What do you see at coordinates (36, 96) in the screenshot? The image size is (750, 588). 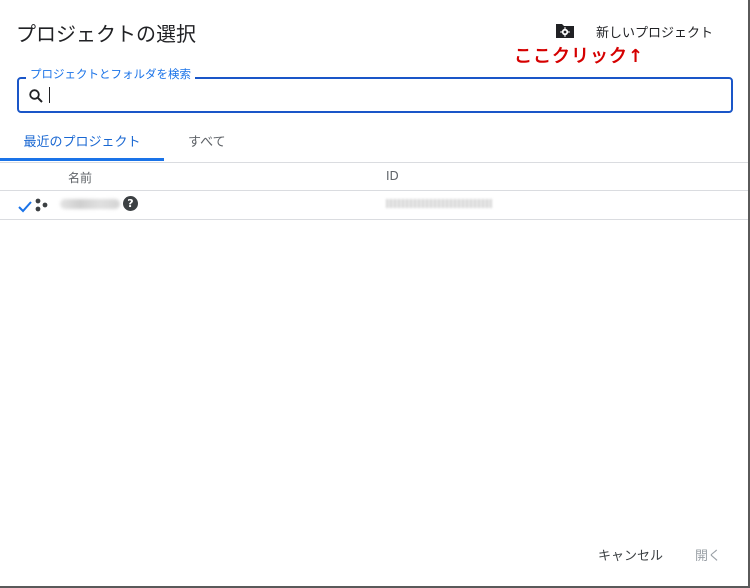 I see `search-icon` at bounding box center [36, 96].